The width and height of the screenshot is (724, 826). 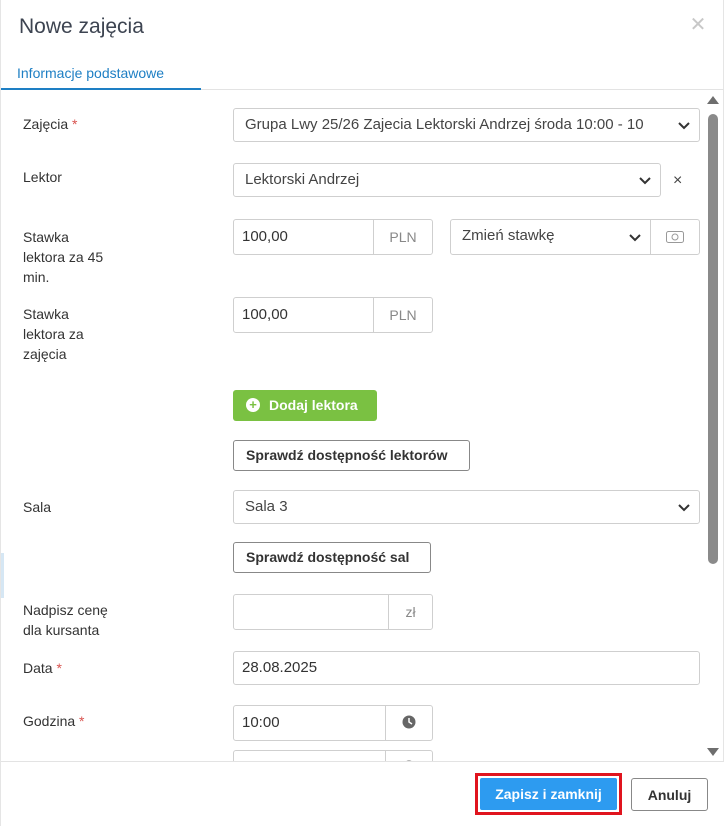 I want to click on stawka45-input: 100,00, so click(x=303, y=237).